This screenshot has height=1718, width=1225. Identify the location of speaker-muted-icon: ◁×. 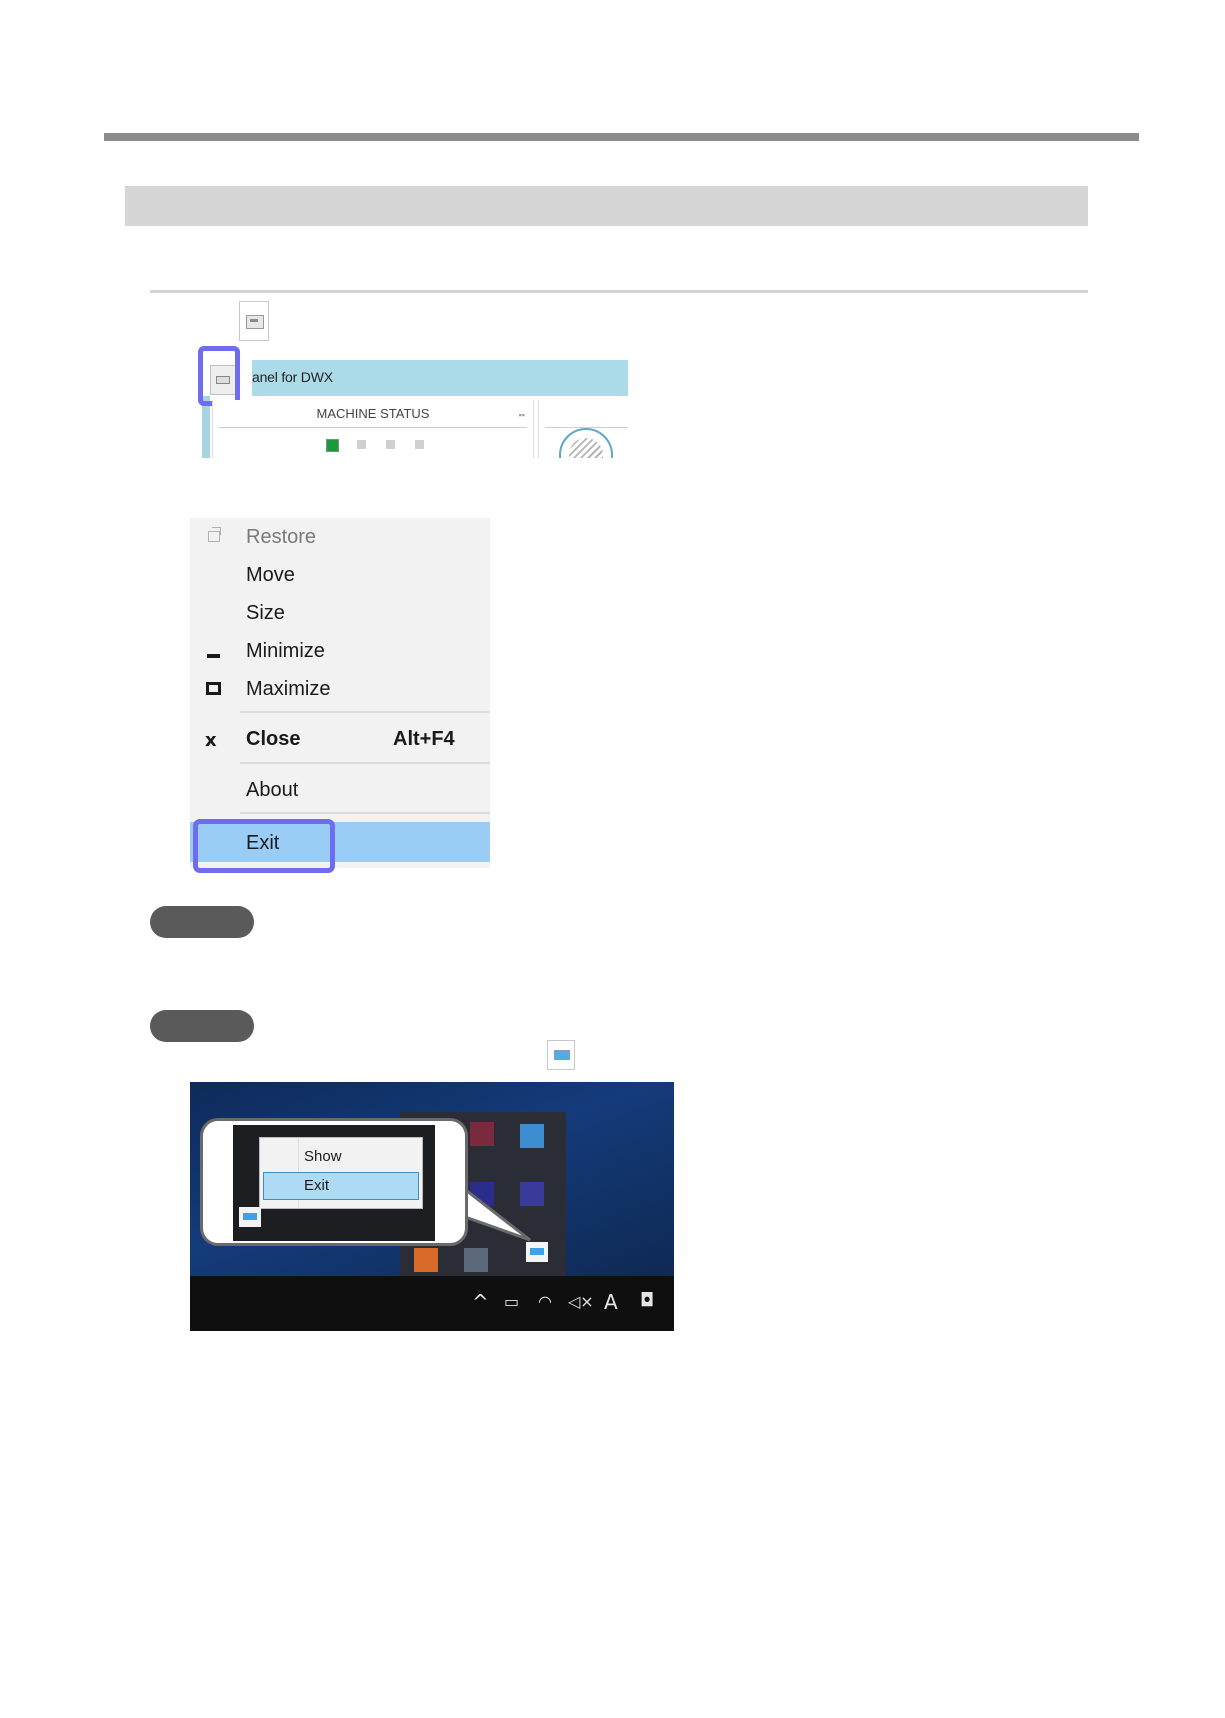
(581, 1301).